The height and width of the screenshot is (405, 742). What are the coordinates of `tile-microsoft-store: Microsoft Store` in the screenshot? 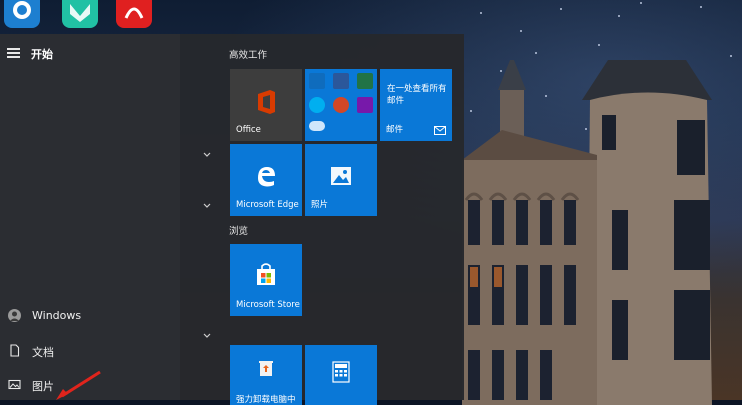 It's located at (266, 280).